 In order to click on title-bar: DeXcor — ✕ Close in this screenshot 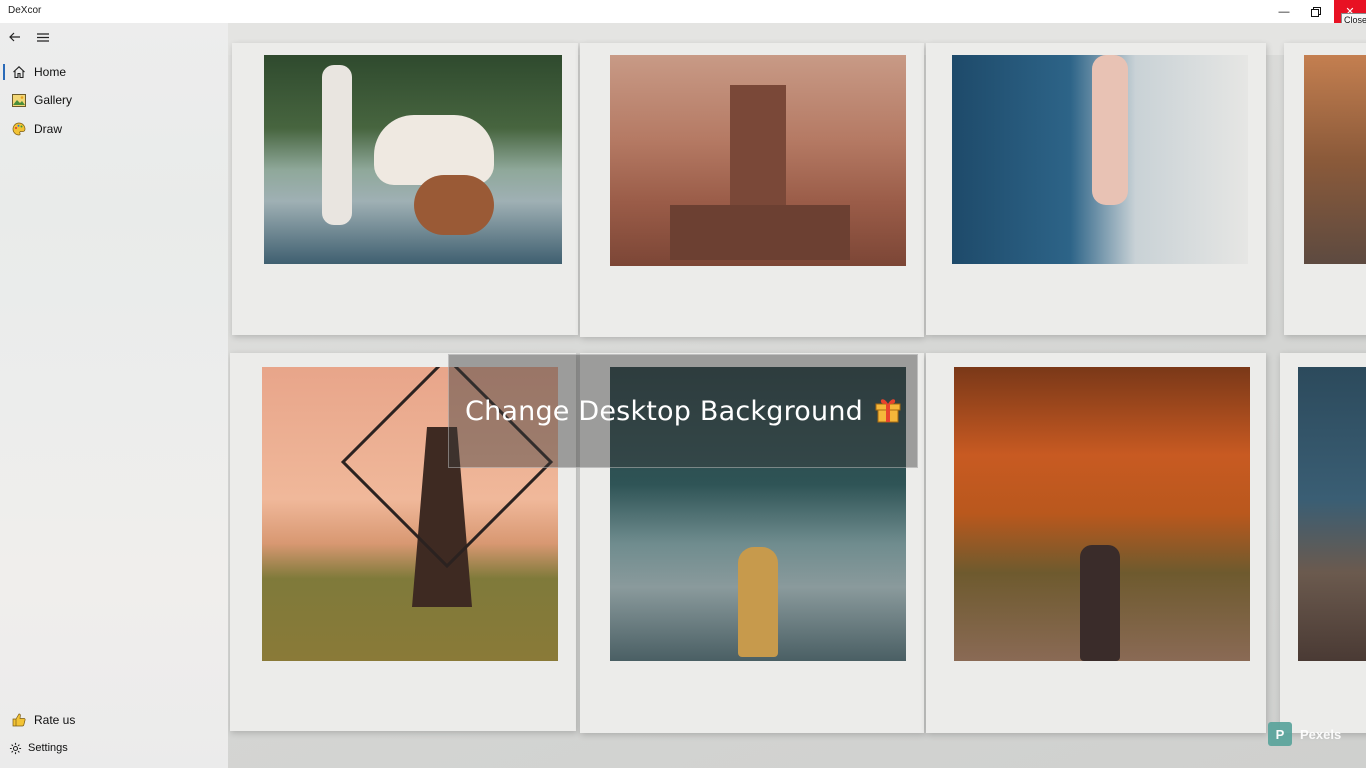, I will do `click(683, 13)`.